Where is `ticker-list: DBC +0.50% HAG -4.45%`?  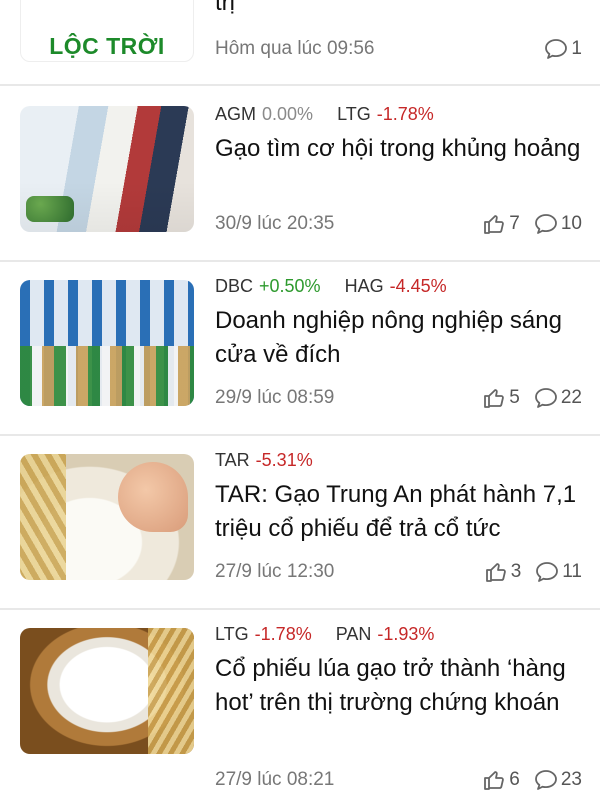
ticker-list: DBC +0.50% HAG -4.45% is located at coordinates (398, 289).